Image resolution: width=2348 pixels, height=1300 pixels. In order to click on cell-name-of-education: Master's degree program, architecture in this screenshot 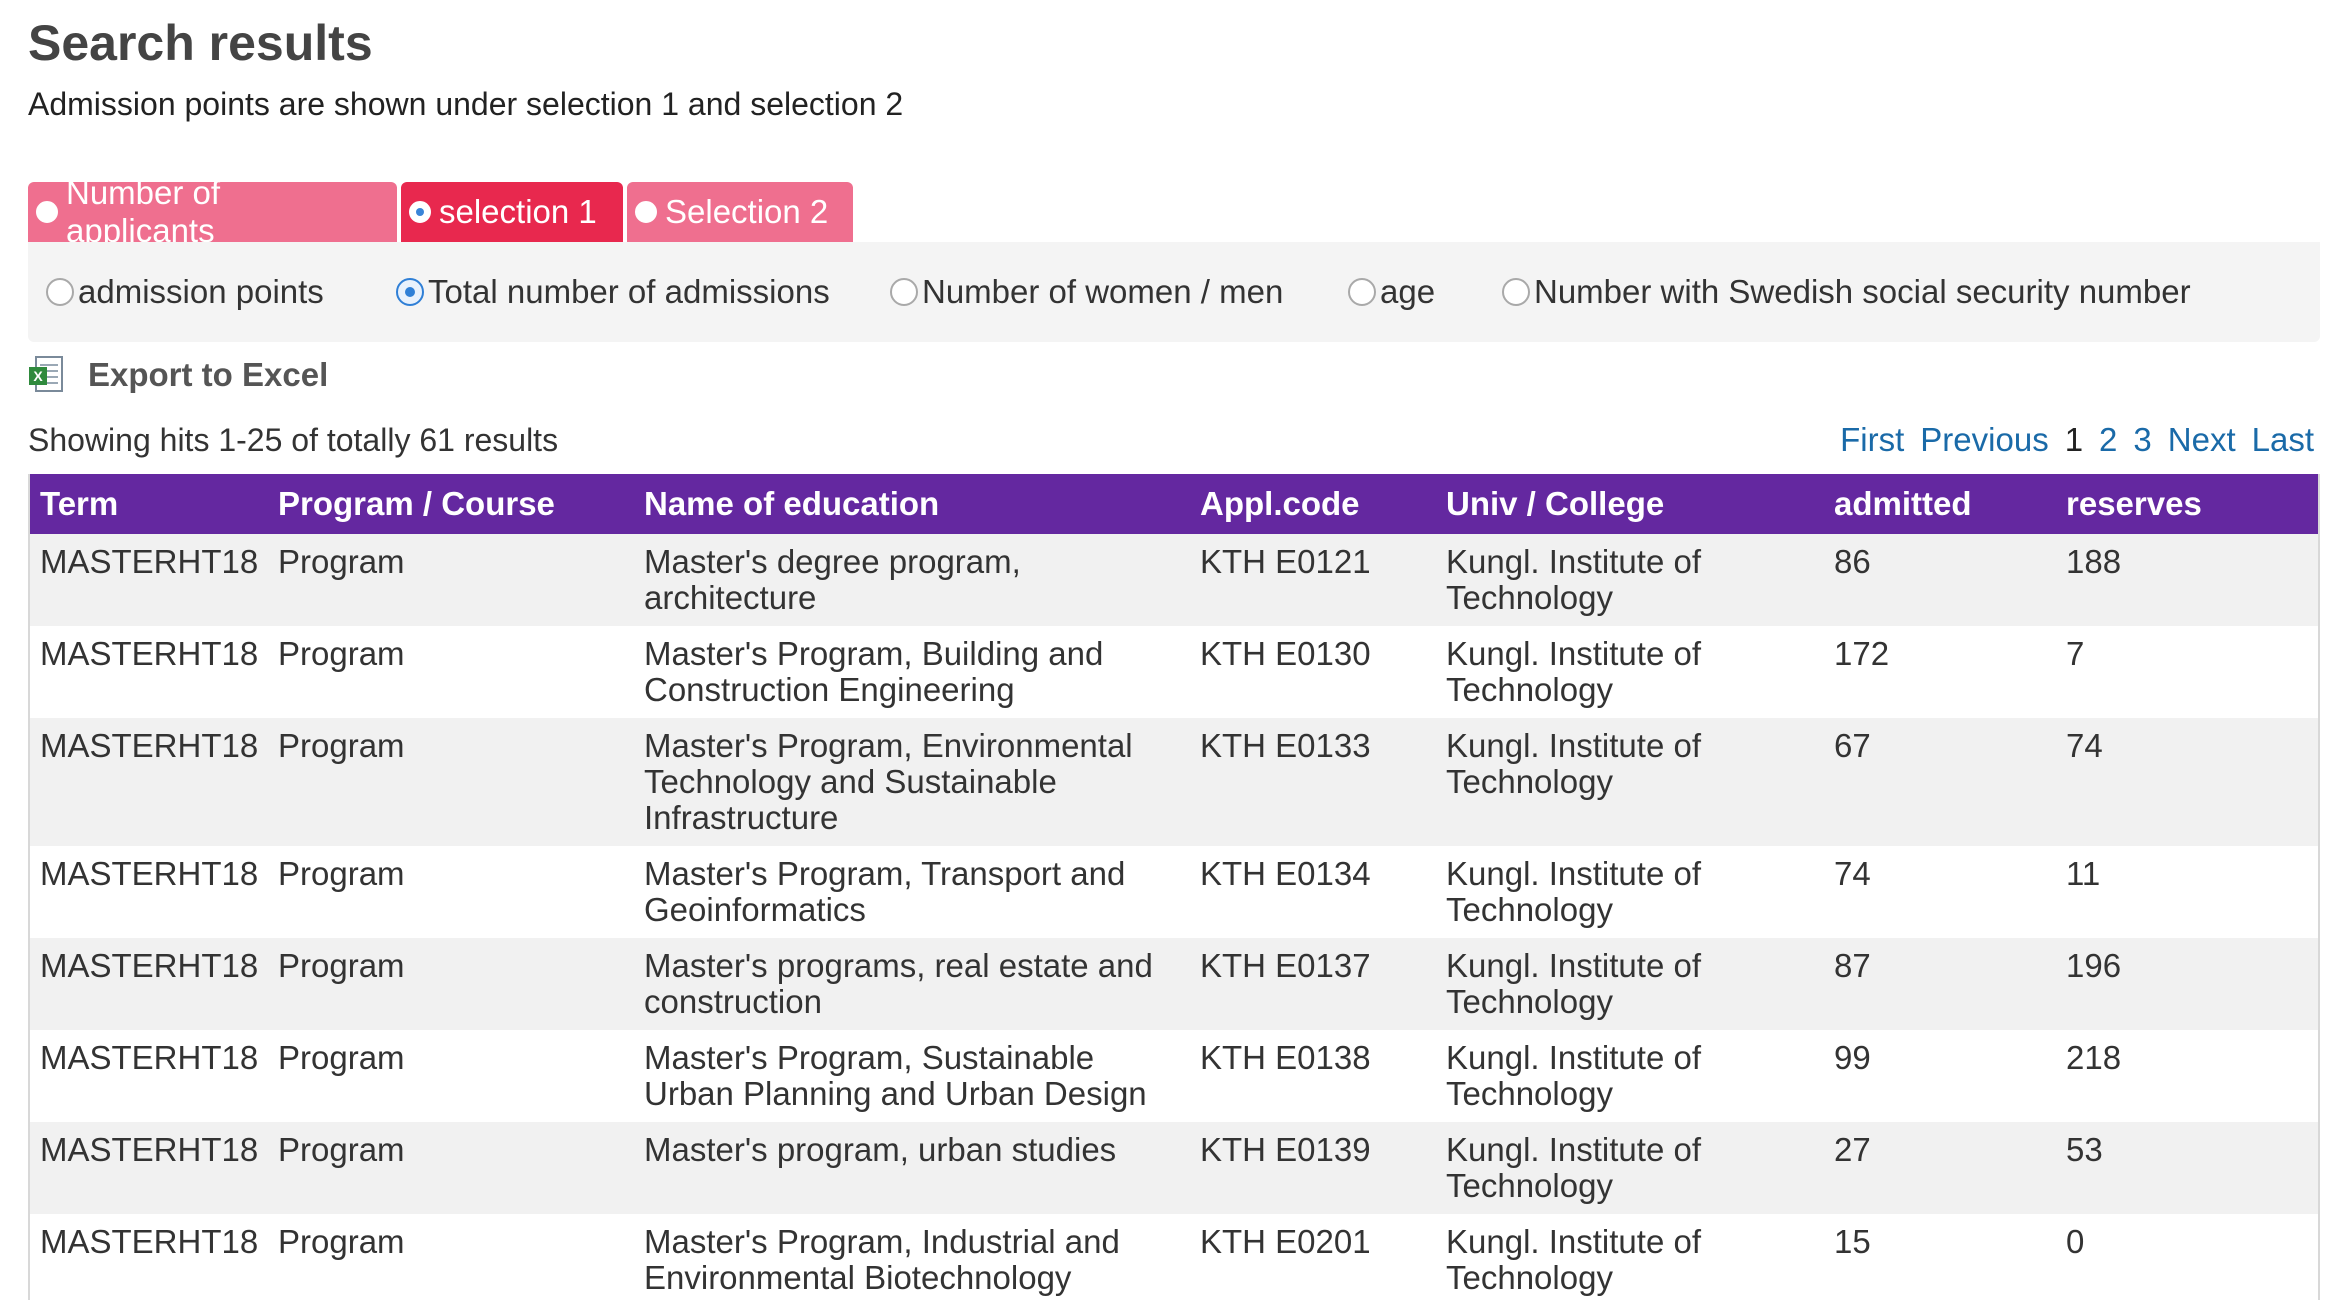, I will do `click(832, 579)`.